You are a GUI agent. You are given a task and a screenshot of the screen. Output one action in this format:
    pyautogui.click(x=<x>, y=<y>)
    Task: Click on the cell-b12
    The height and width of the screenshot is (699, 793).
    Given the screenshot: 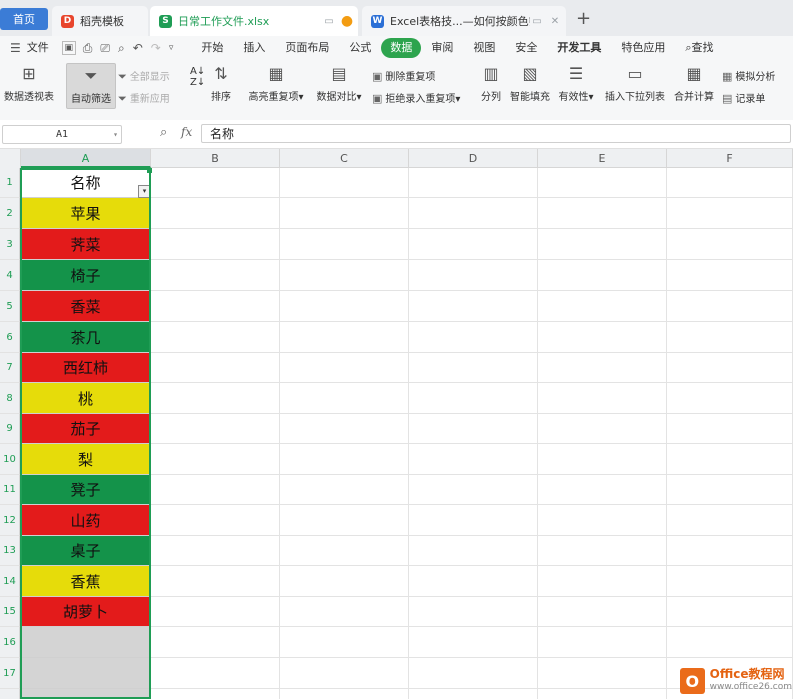 What is the action you would take?
    pyautogui.click(x=215, y=520)
    